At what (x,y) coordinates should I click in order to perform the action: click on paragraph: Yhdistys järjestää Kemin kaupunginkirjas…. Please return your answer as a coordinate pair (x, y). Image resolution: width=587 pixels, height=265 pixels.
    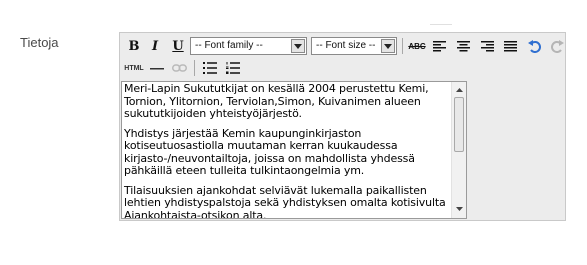
    Looking at the image, I should click on (269, 151).